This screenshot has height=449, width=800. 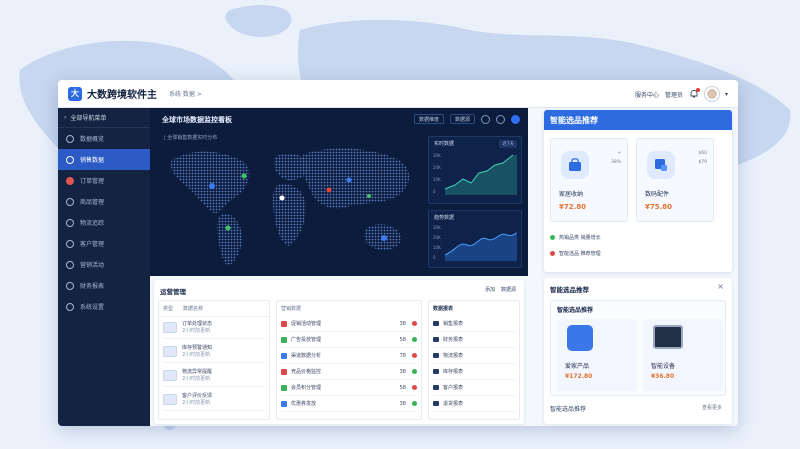 What do you see at coordinates (293, 206) in the screenshot?
I see `world-map` at bounding box center [293, 206].